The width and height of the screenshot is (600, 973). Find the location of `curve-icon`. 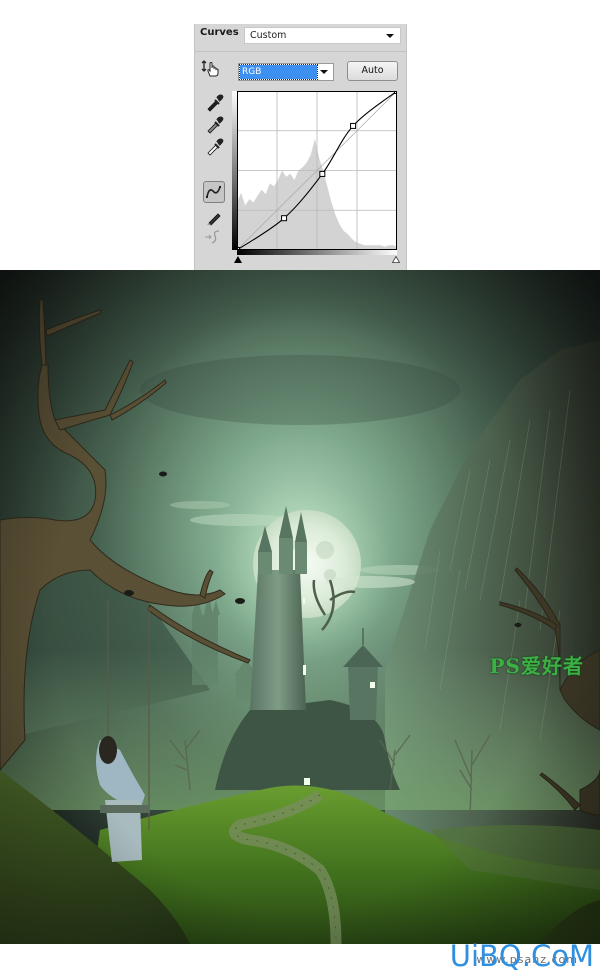

curve-icon is located at coordinates (213, 192).